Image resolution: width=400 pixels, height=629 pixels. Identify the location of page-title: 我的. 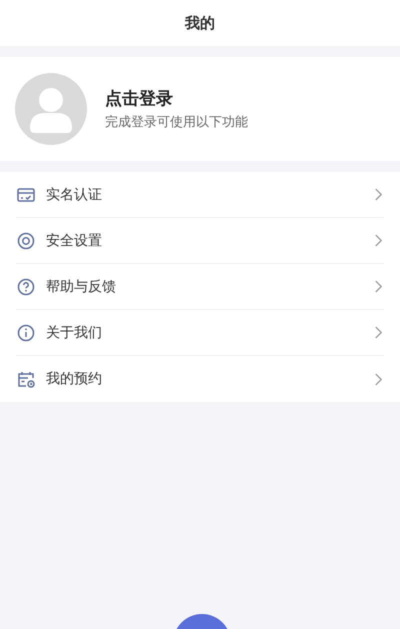
(200, 23).